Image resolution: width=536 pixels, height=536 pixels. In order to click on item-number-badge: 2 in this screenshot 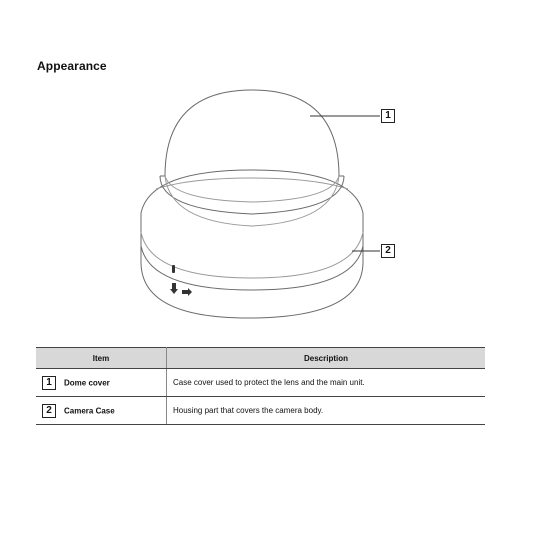, I will do `click(49, 410)`.